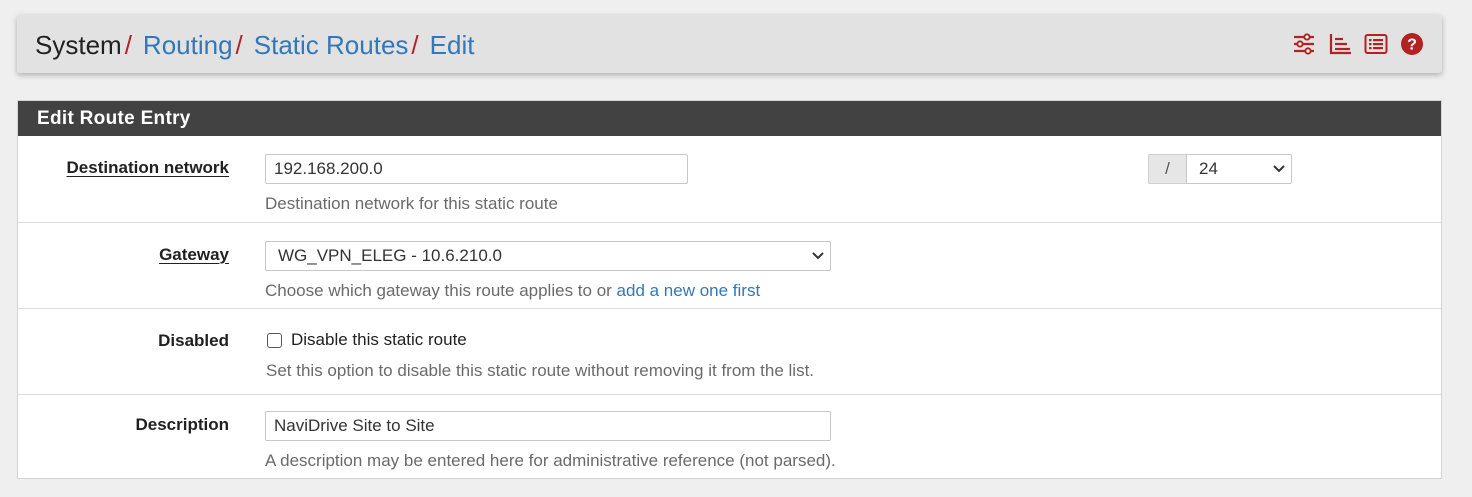  What do you see at coordinates (548, 256) in the screenshot?
I see `gateway-select: WG_VPN_ELEG - 10.6.210.0` at bounding box center [548, 256].